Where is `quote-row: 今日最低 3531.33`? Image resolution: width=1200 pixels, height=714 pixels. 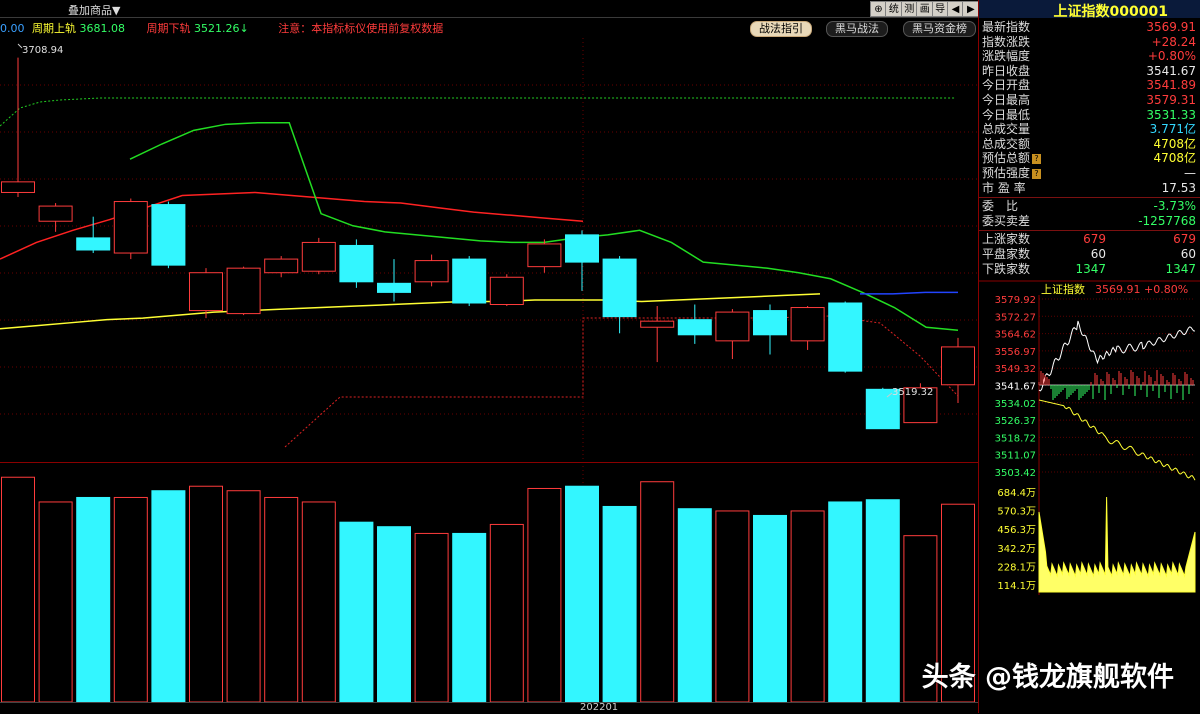
quote-row: 今日最低 3531.33 is located at coordinates (1090, 115).